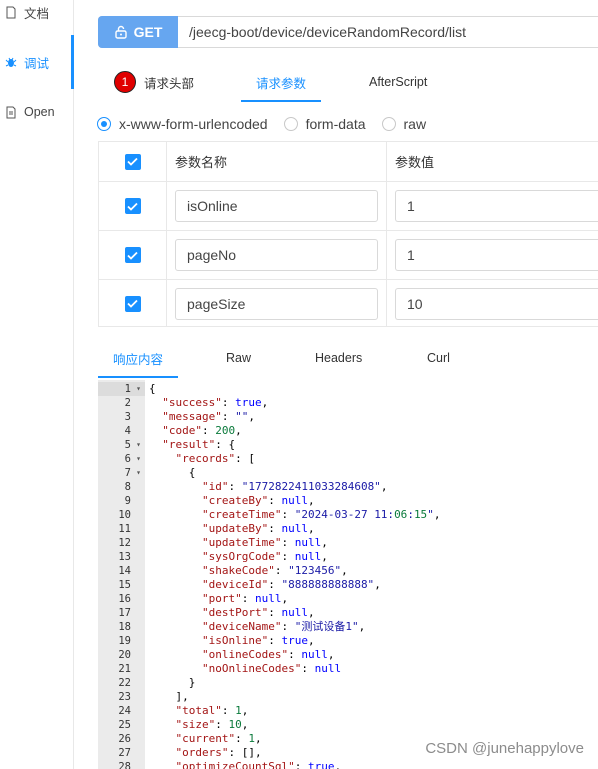 This screenshot has width=598, height=769. I want to click on line-number: 26, so click(124, 739).